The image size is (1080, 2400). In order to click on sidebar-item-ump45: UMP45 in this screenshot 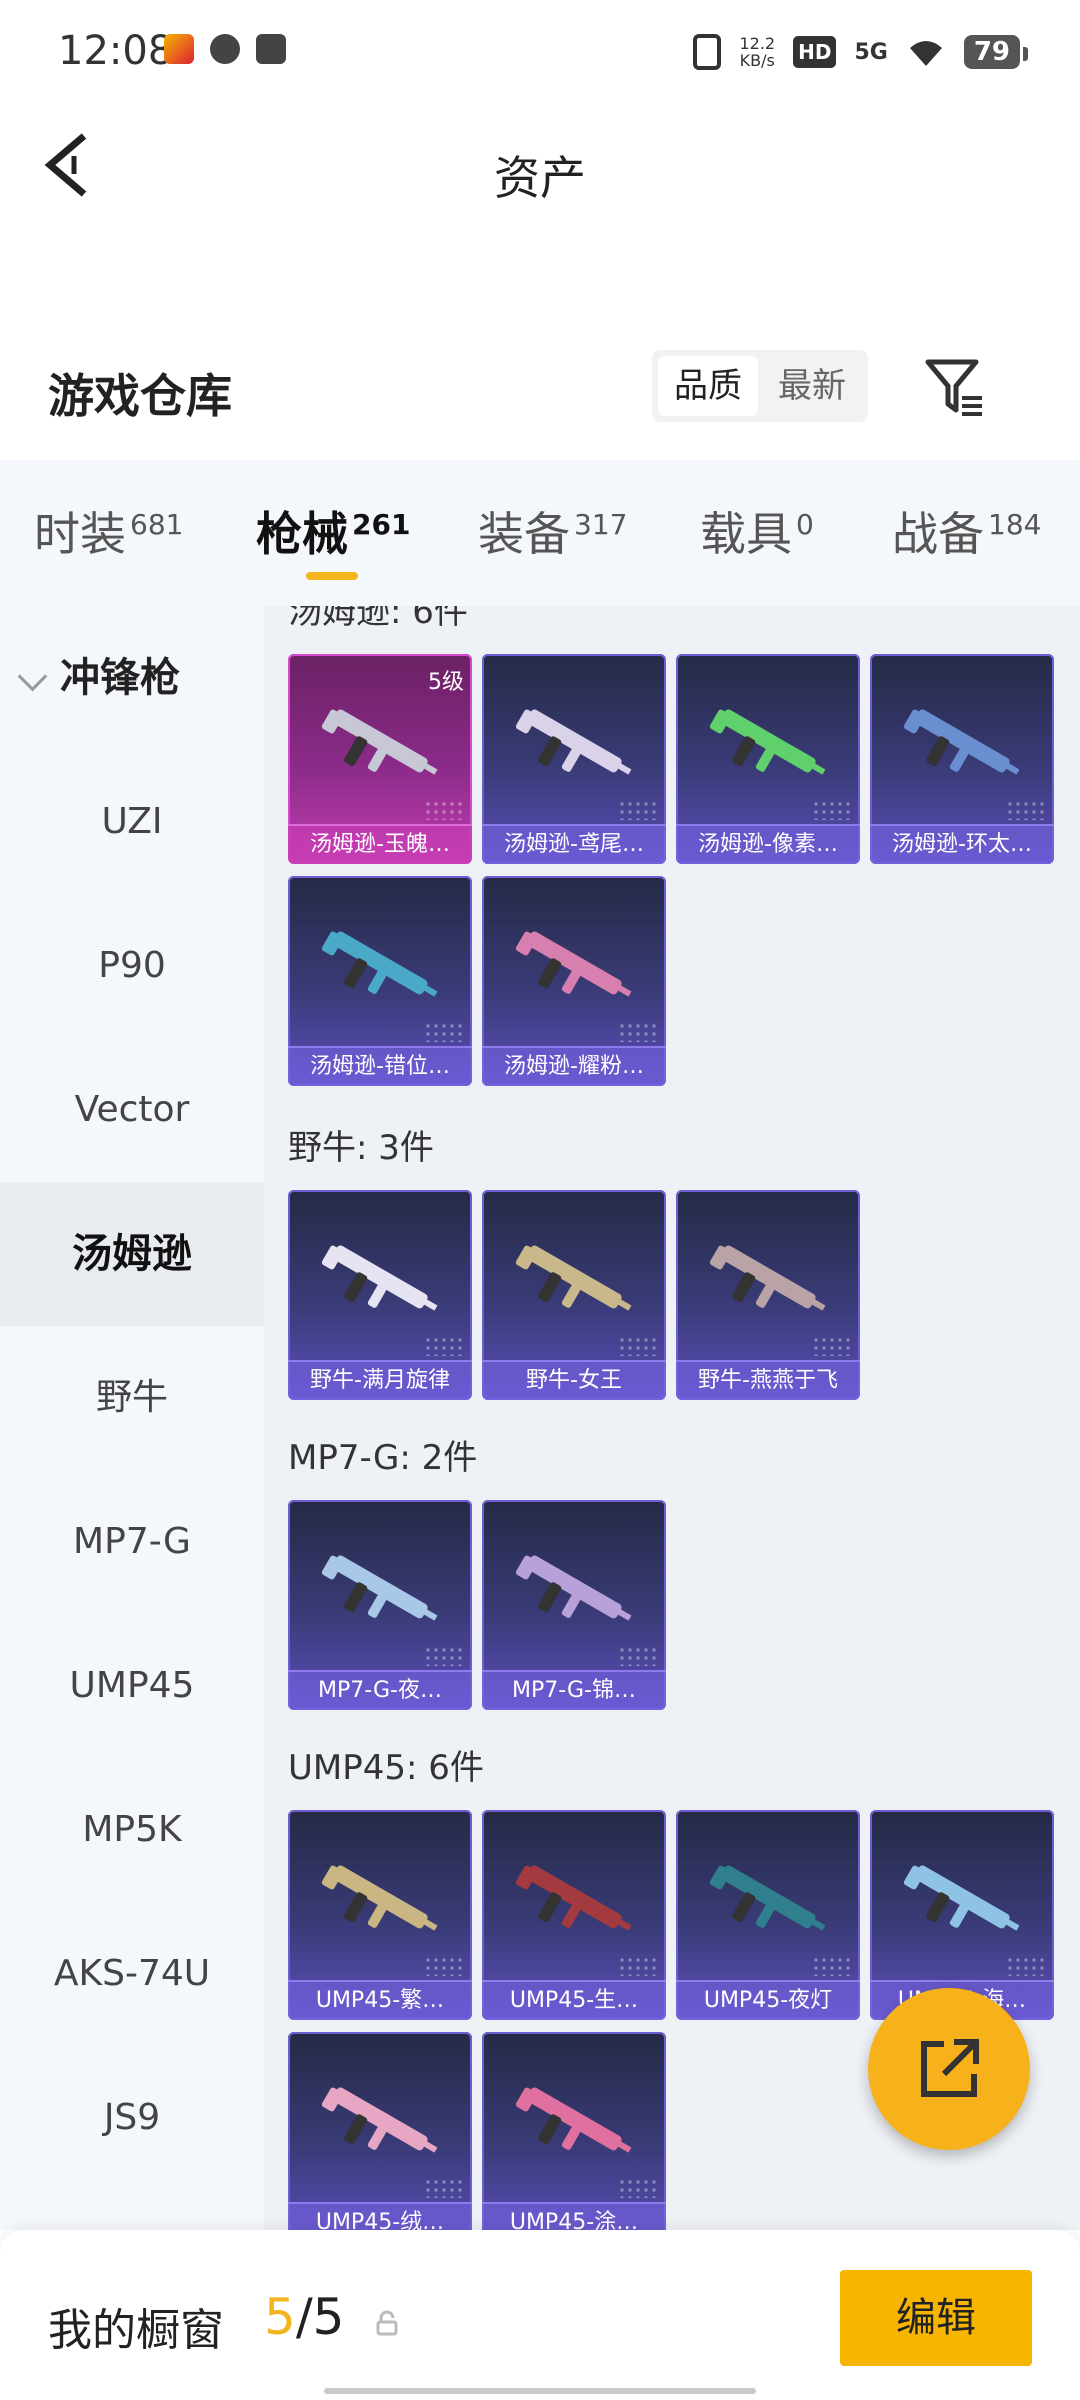, I will do `click(132, 1686)`.